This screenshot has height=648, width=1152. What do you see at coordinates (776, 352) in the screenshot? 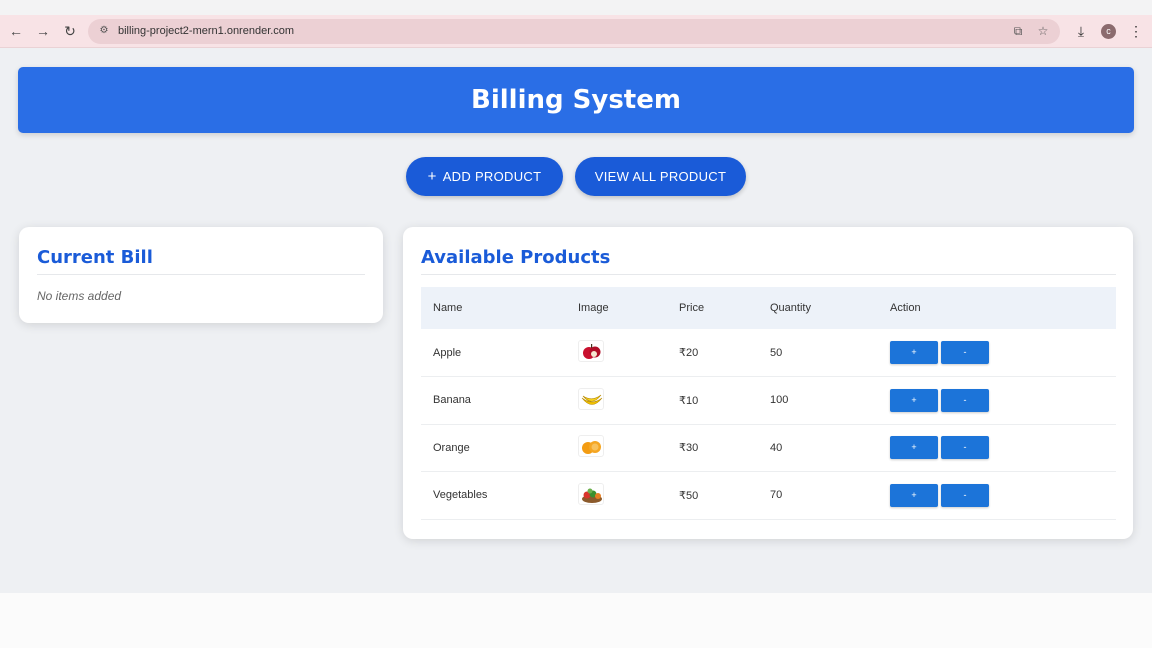
I see `product-quantity: 50` at bounding box center [776, 352].